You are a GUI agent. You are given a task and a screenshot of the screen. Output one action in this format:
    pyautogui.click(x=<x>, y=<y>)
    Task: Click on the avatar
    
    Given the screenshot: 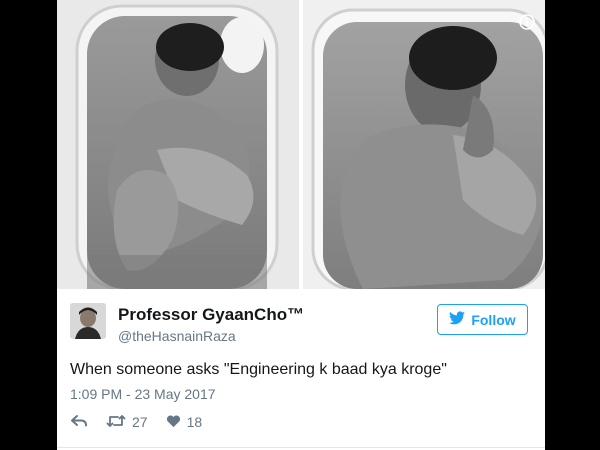 What is the action you would take?
    pyautogui.click(x=88, y=321)
    